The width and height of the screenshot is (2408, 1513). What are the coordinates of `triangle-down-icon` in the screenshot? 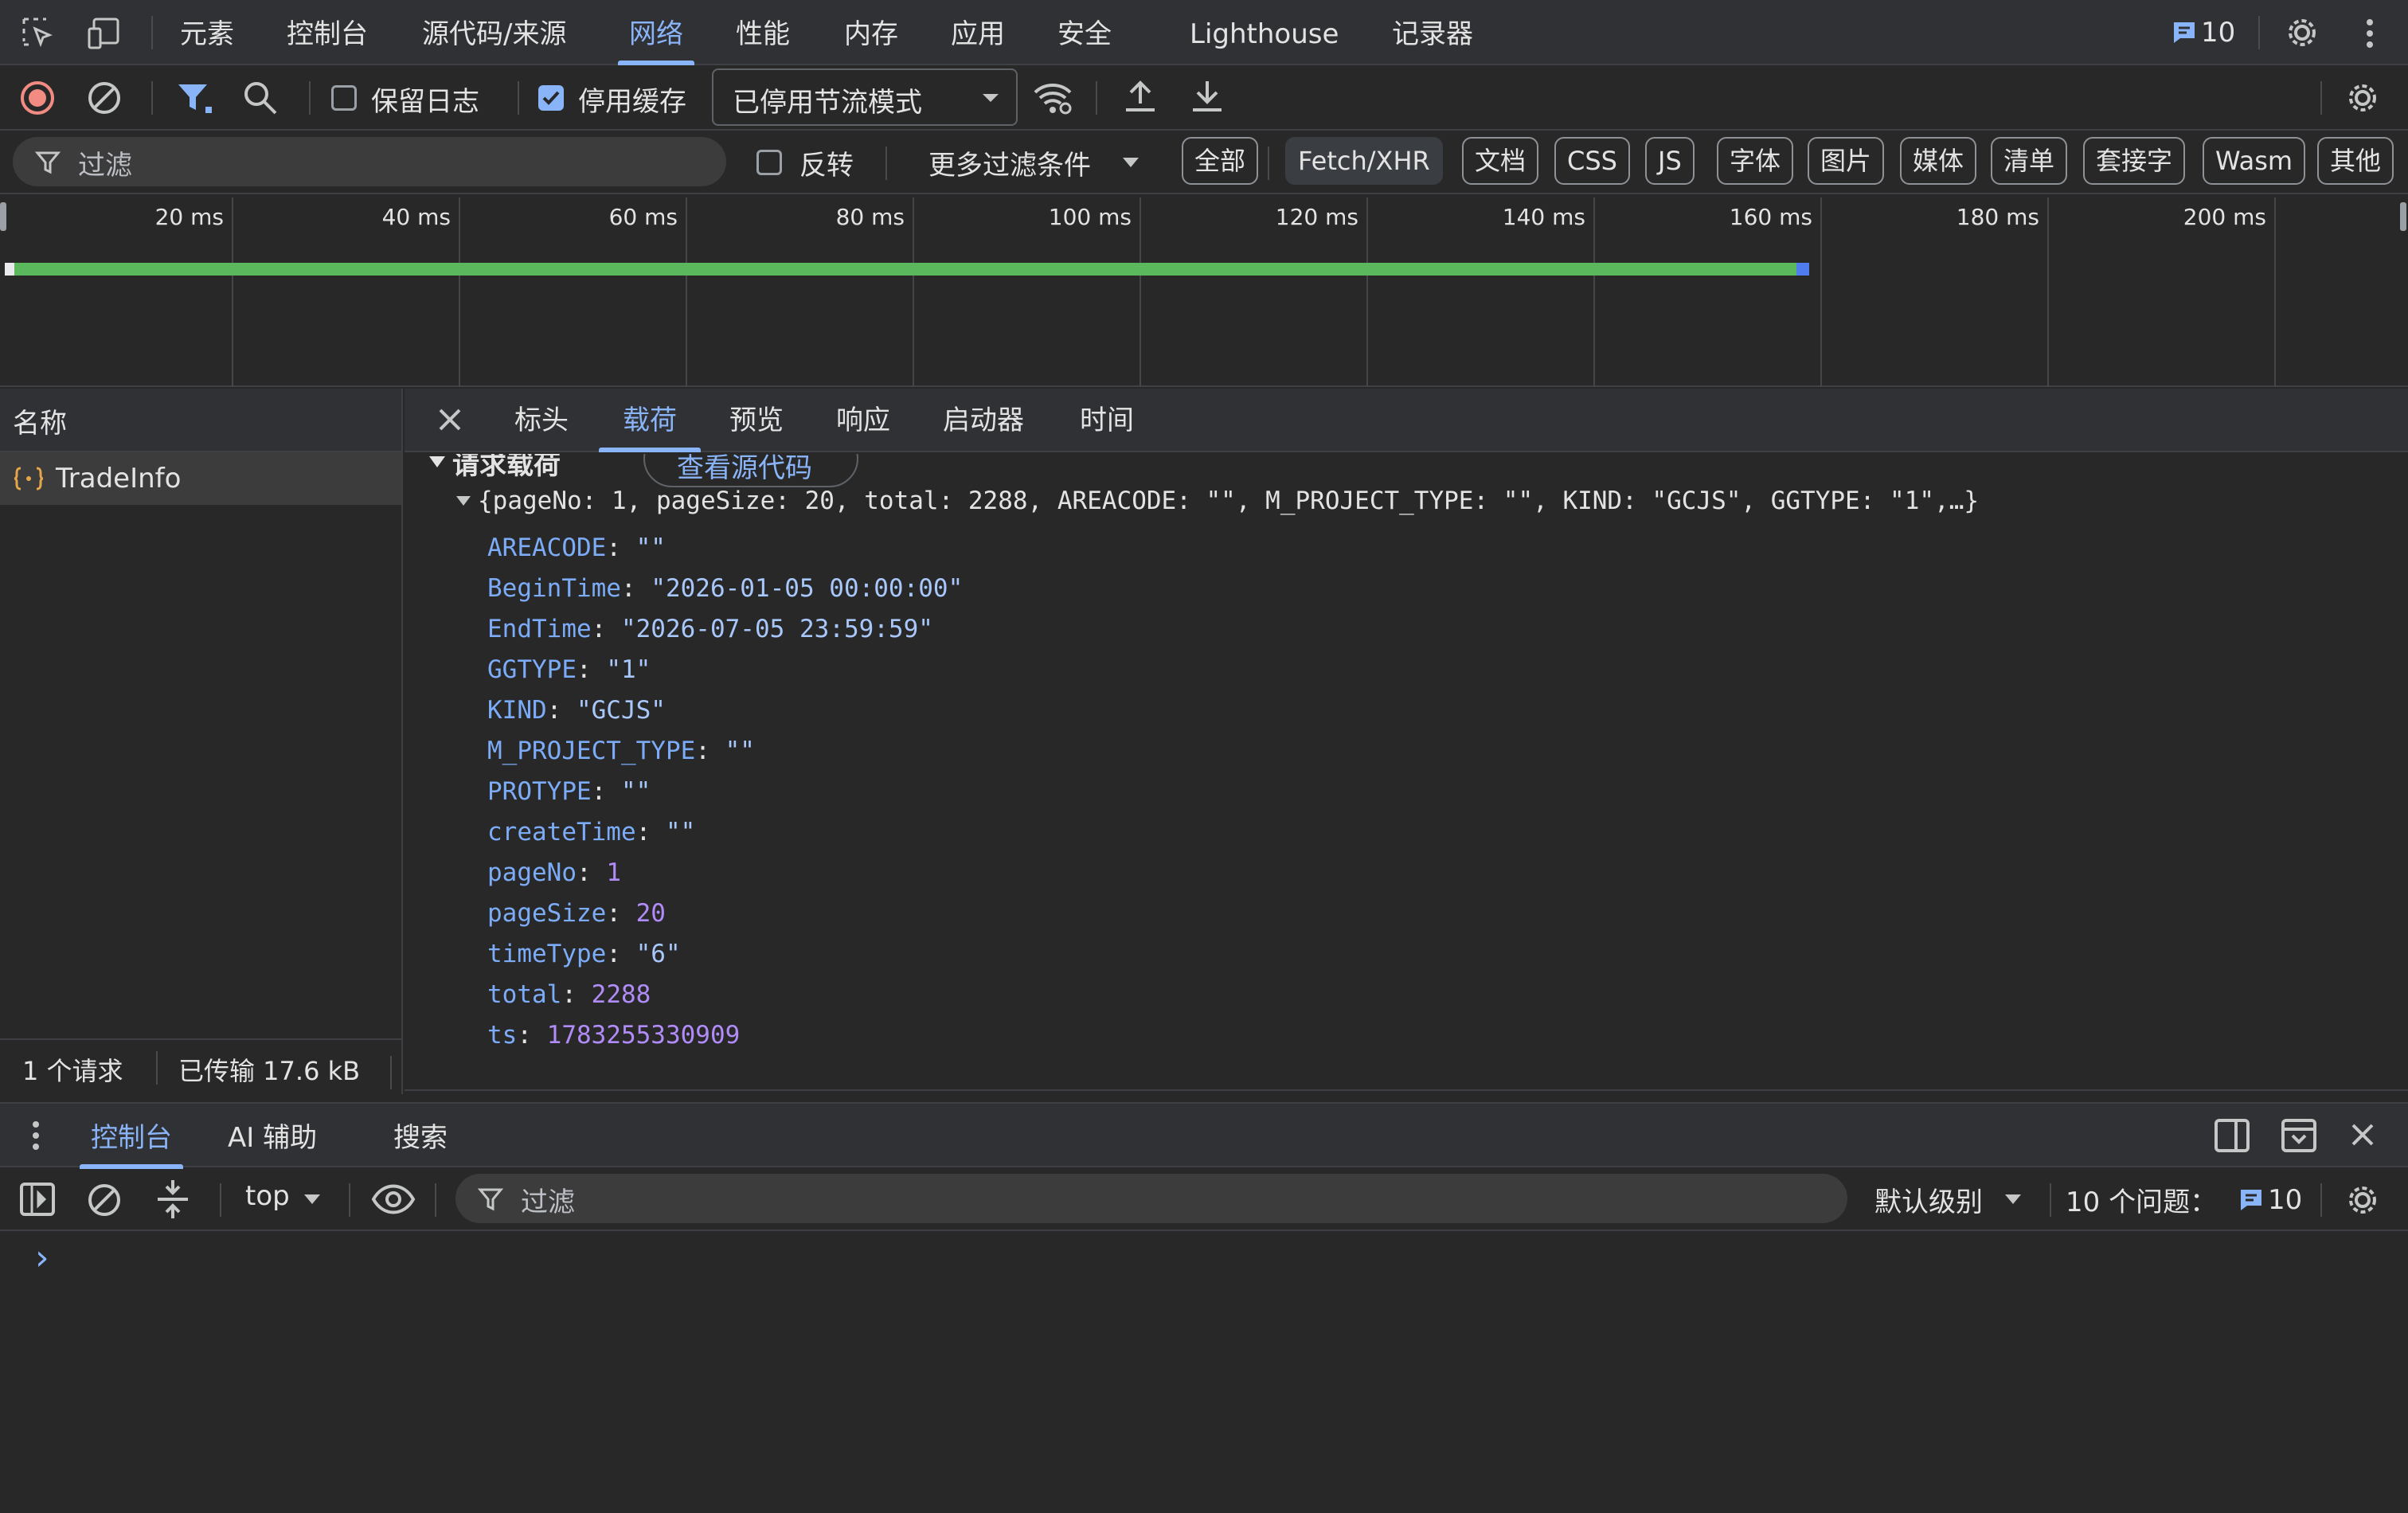 It's located at (463, 501).